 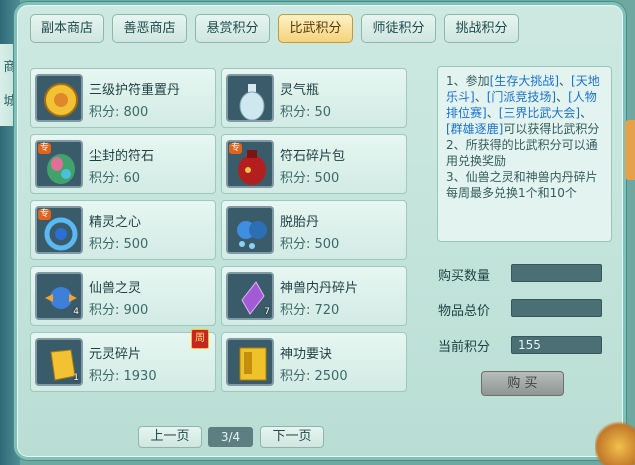 What do you see at coordinates (521, 97) in the screenshot?
I see `info-link: [门派竞技场]` at bounding box center [521, 97].